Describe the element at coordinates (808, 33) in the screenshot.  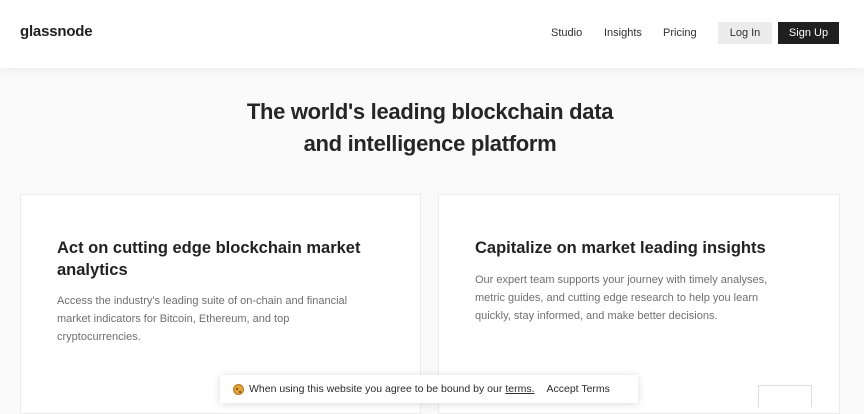
I see `signup-button: Sign Up` at that location.